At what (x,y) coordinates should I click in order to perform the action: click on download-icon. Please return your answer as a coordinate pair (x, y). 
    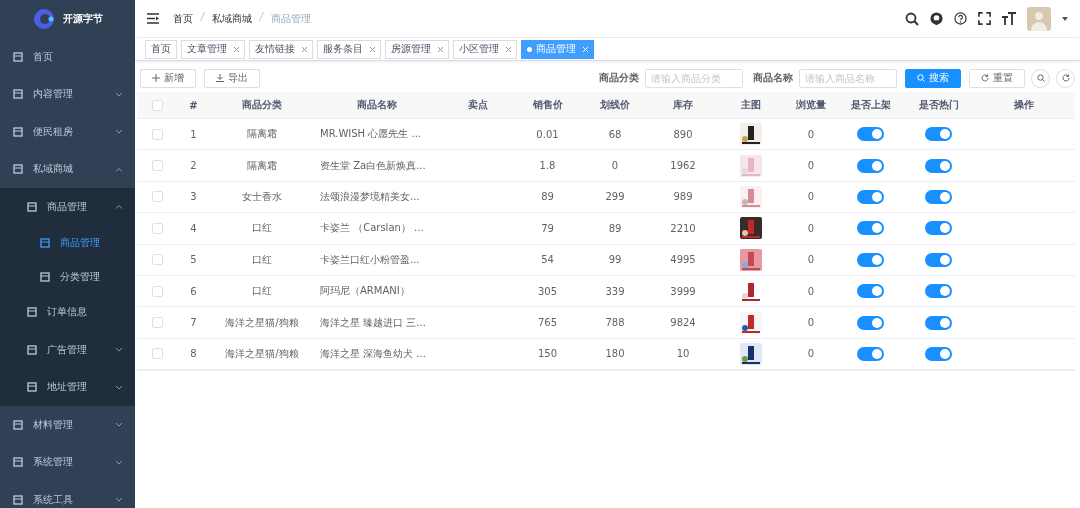
    Looking at the image, I should click on (220, 78).